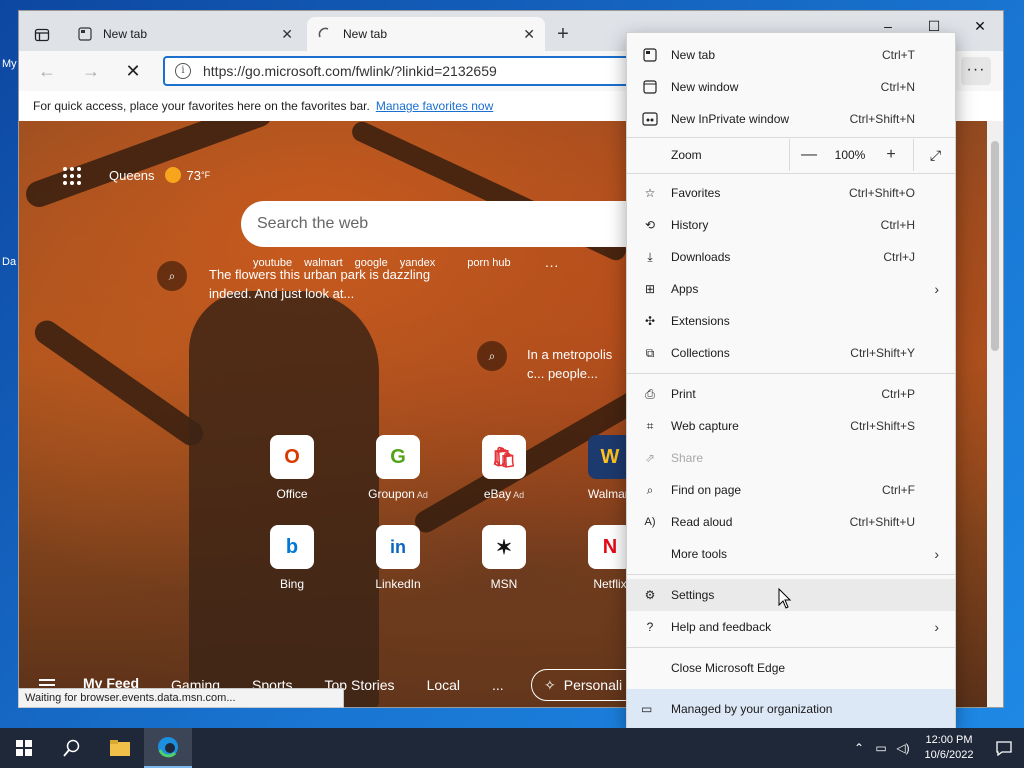 This screenshot has width=1024, height=768. What do you see at coordinates (398, 547) in the screenshot?
I see `linkedin-icon: in` at bounding box center [398, 547].